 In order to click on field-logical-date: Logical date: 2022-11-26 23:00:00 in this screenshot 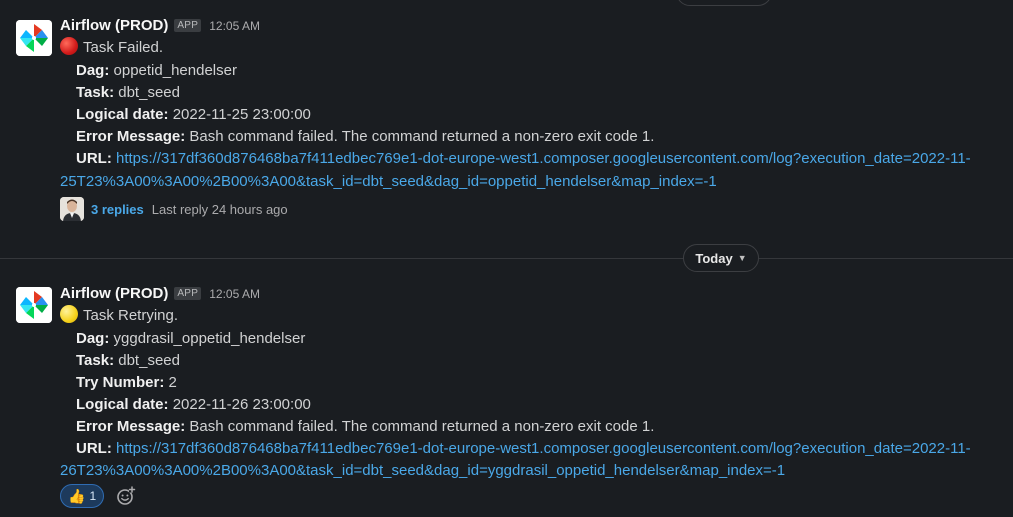, I will do `click(193, 404)`.